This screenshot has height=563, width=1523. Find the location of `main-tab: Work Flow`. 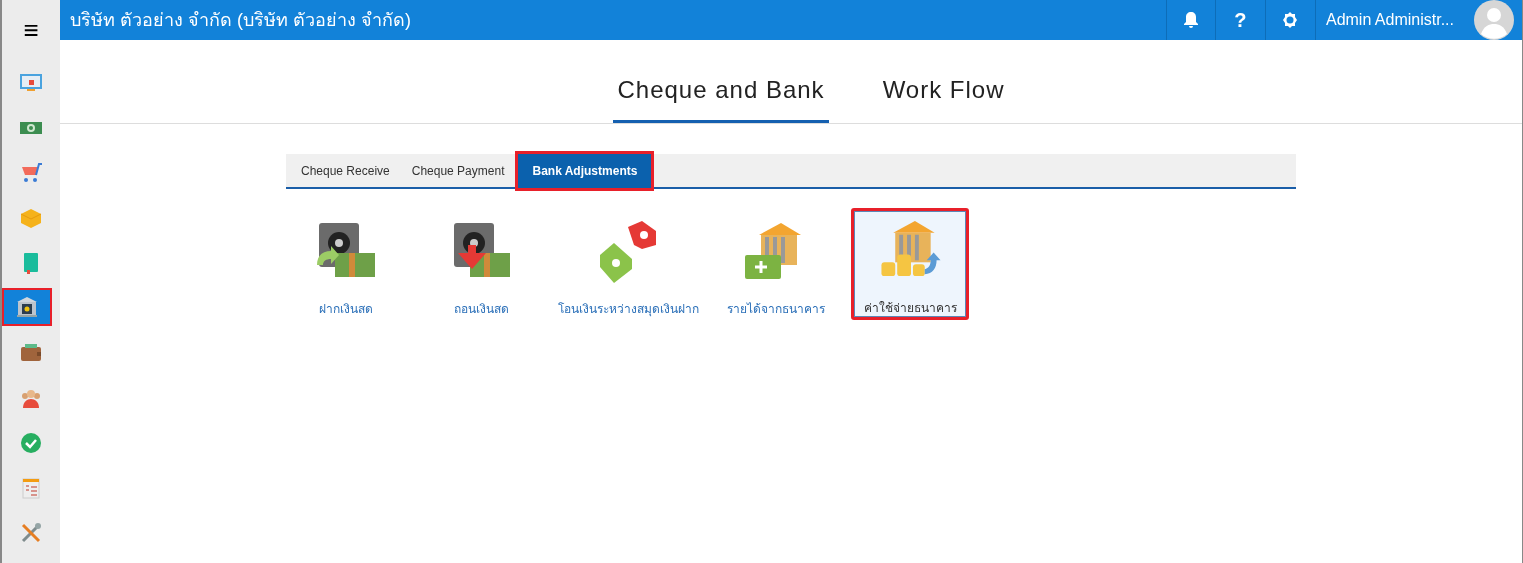

main-tab: Work Flow is located at coordinates (943, 97).